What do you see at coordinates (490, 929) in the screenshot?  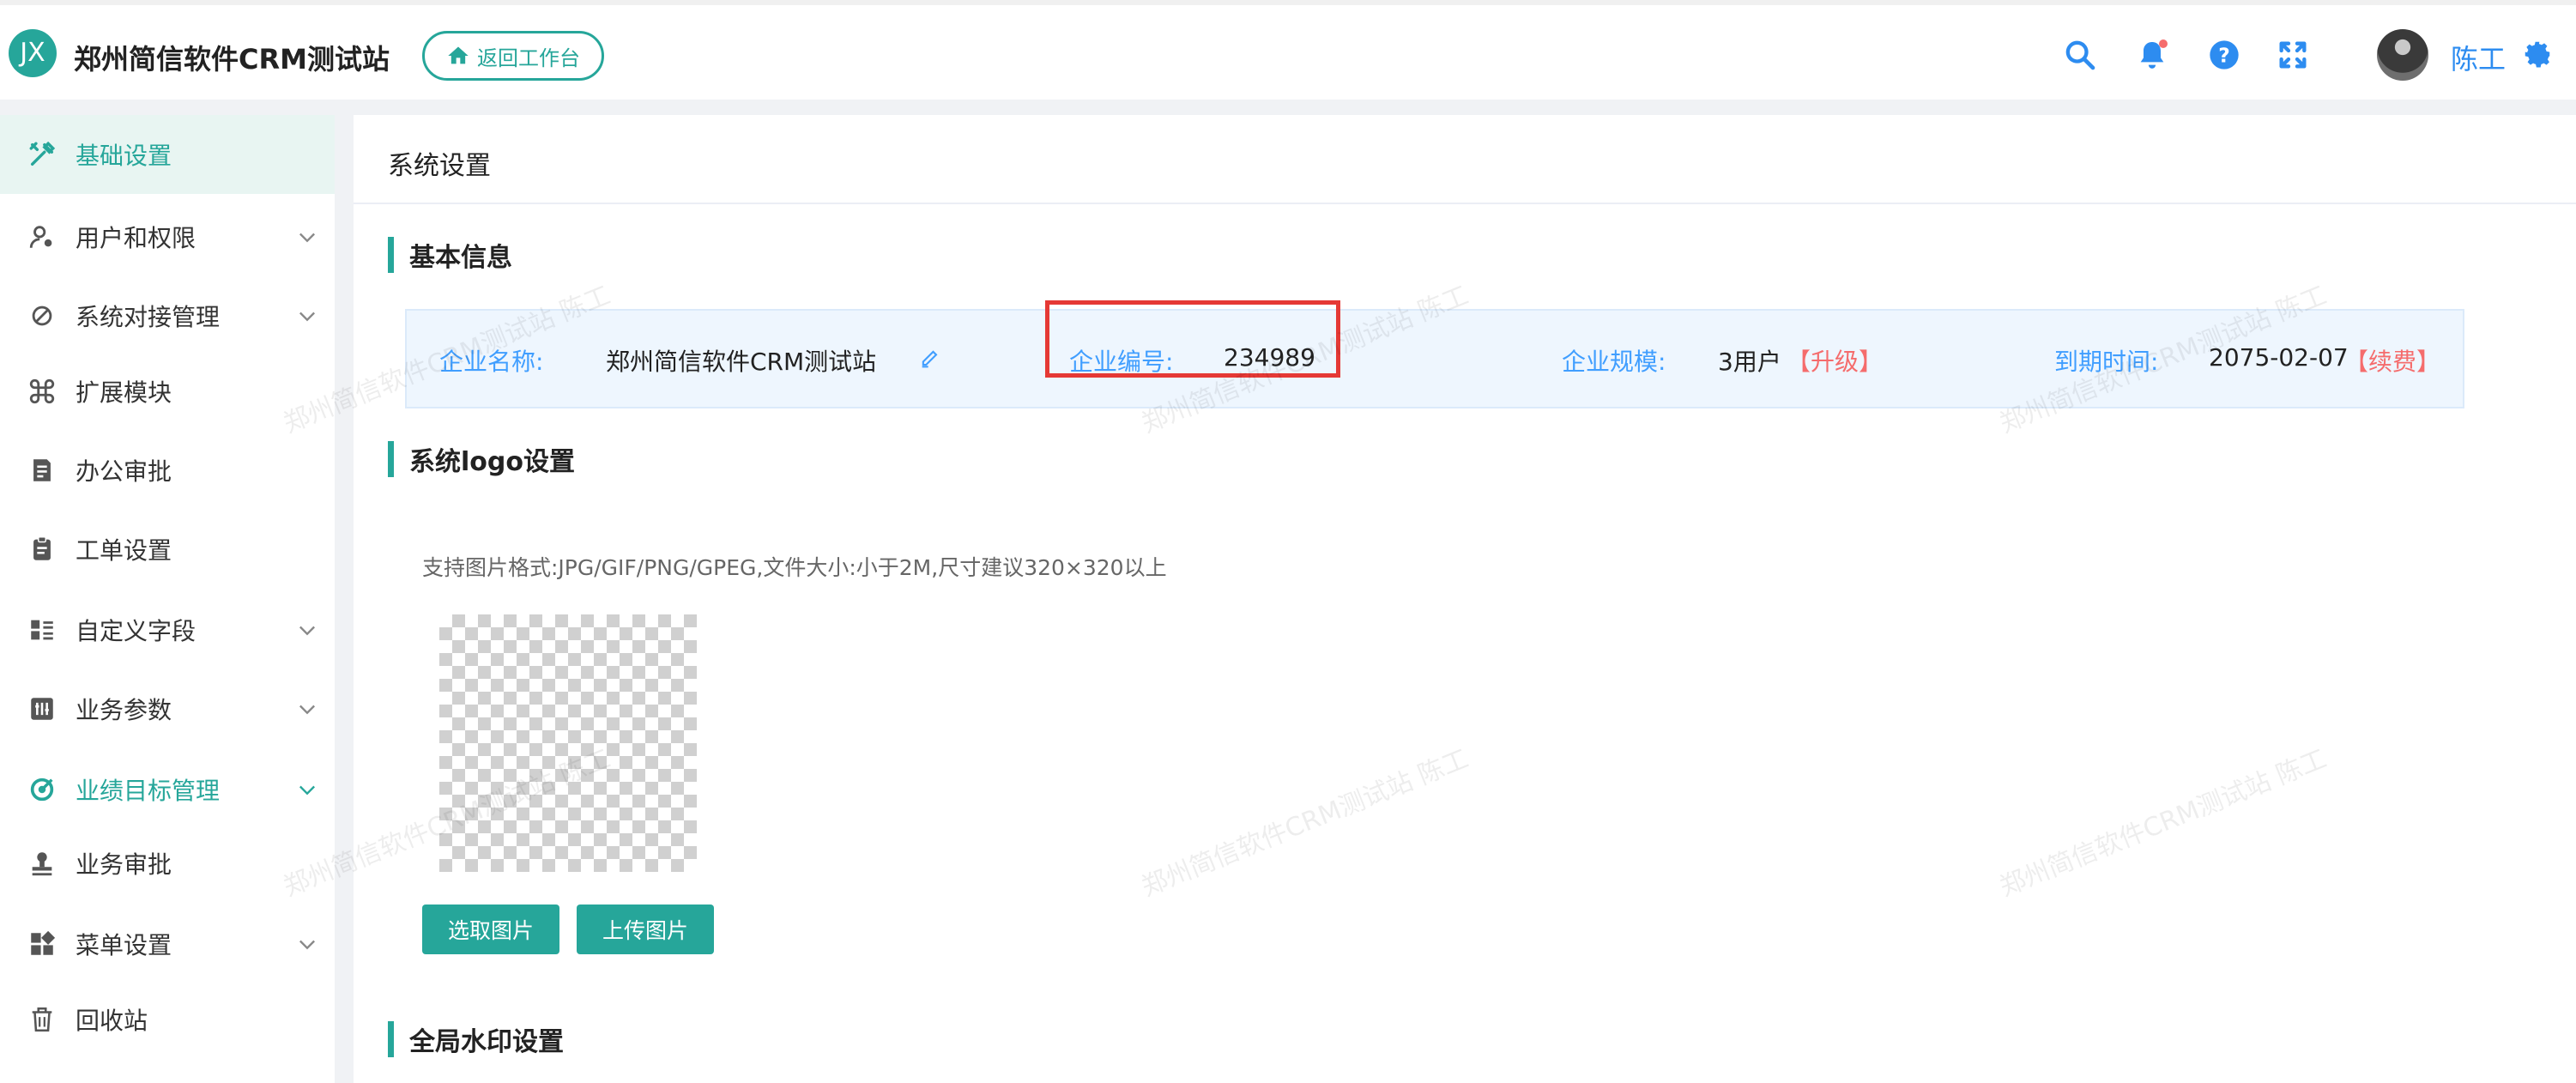 I see `select-image-button: 选取图片` at bounding box center [490, 929].